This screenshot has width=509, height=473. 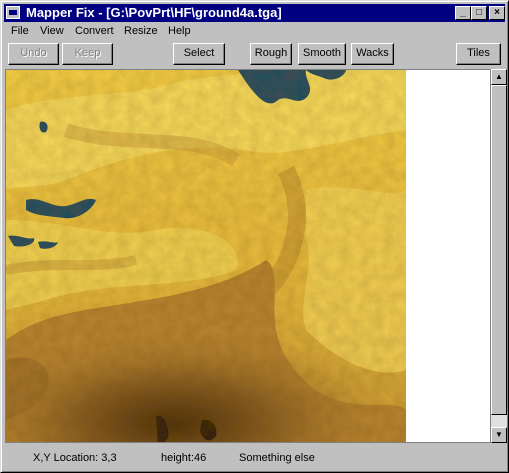 What do you see at coordinates (478, 54) in the screenshot?
I see `tiles-button: Tiles` at bounding box center [478, 54].